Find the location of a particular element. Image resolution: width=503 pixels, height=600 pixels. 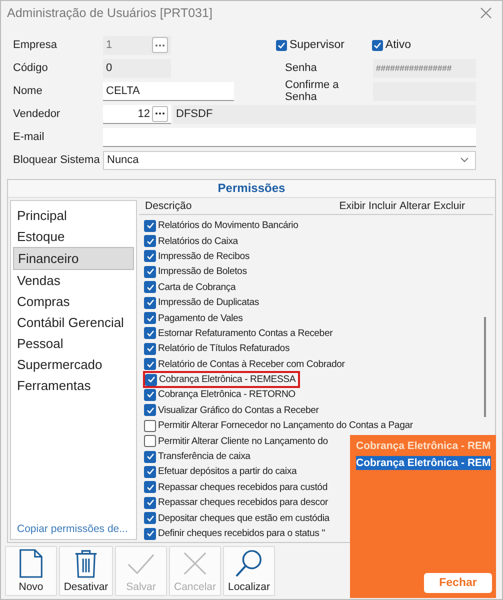

toolbar-button: Novo is located at coordinates (31, 571).